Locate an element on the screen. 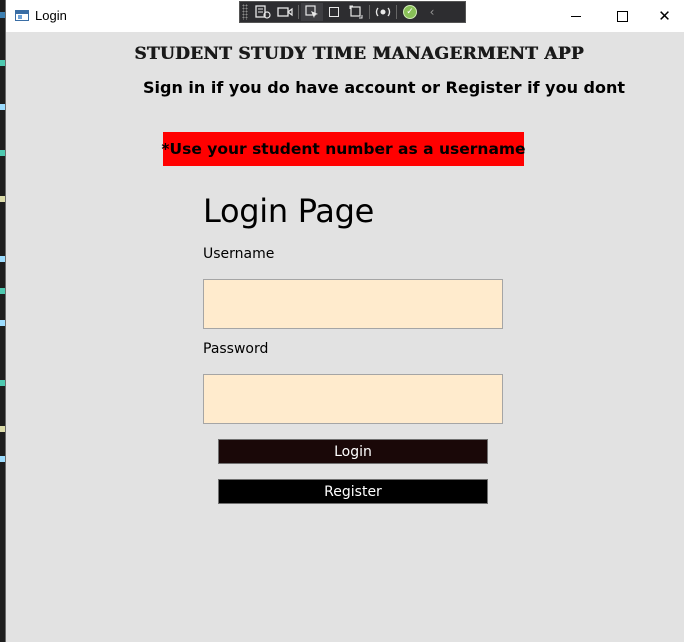 The image size is (684, 642). maximize-button is located at coordinates (622, 16).